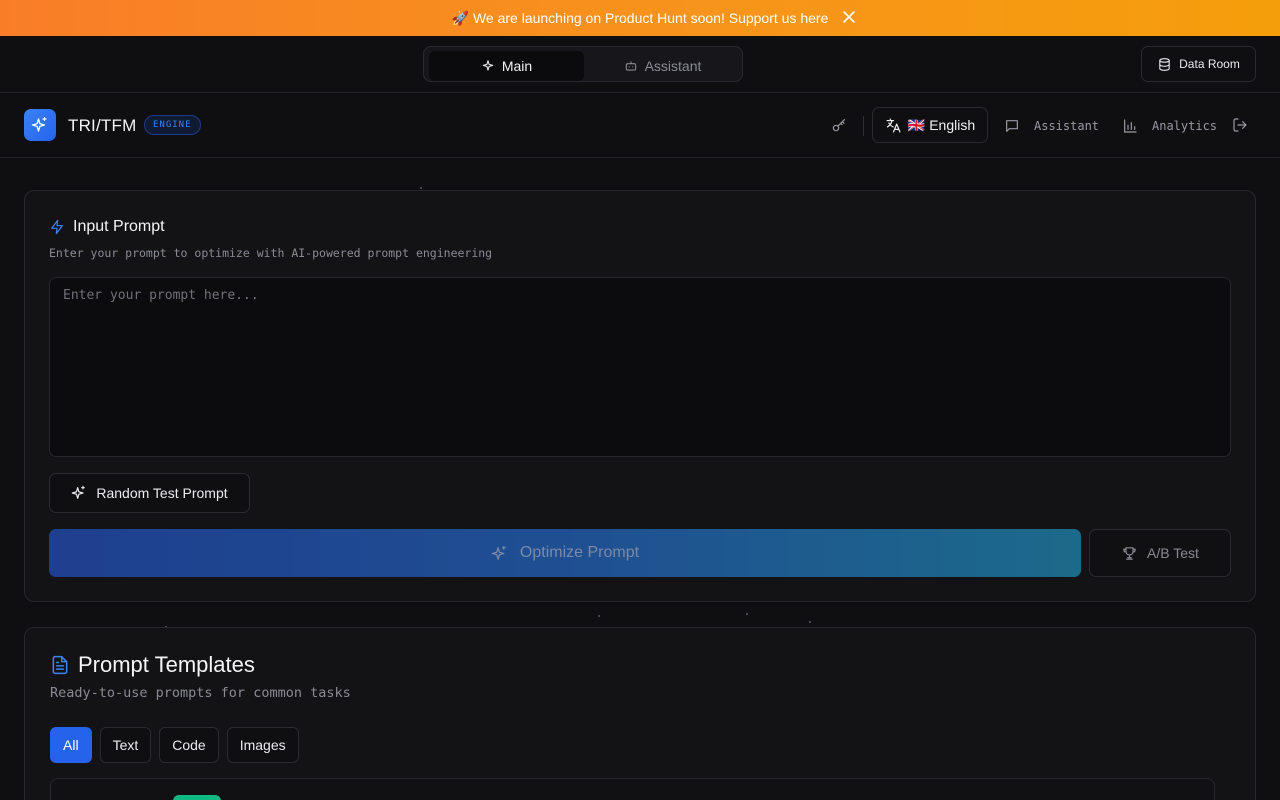 This screenshot has height=800, width=1280. What do you see at coordinates (172, 125) in the screenshot?
I see `engine-badge: ENGINE` at bounding box center [172, 125].